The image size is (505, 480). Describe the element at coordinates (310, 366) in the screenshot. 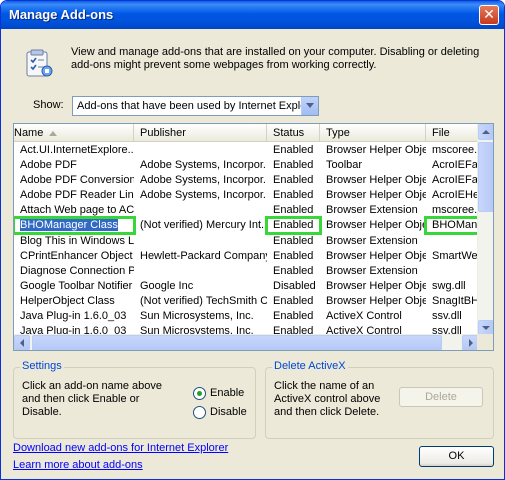

I see `delete-activex-group-label: Delete ActiveX` at that location.